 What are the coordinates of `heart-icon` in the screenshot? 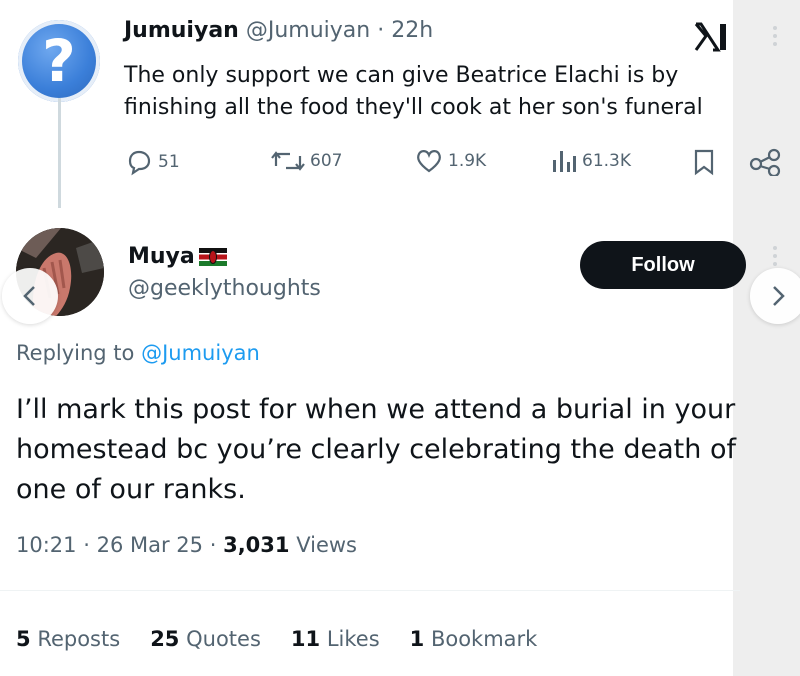 It's located at (429, 161).